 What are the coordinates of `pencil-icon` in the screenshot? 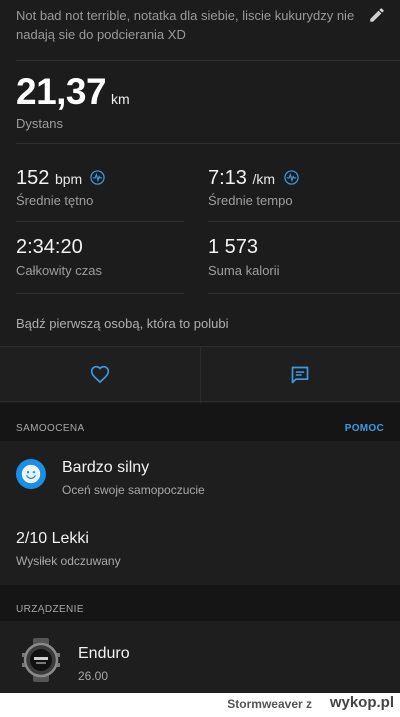 It's located at (377, 15).